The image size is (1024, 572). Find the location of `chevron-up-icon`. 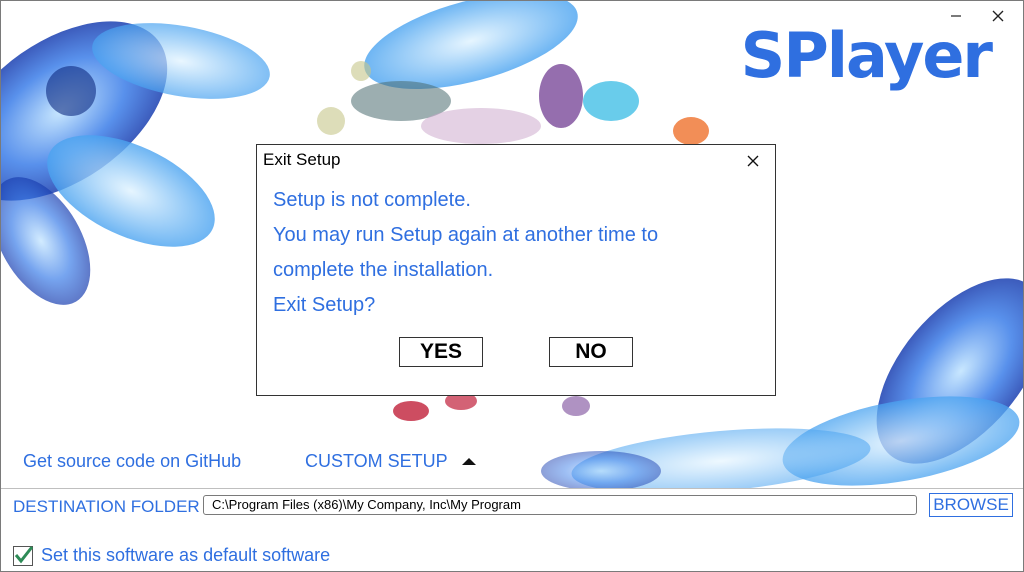

chevron-up-icon is located at coordinates (468, 461).